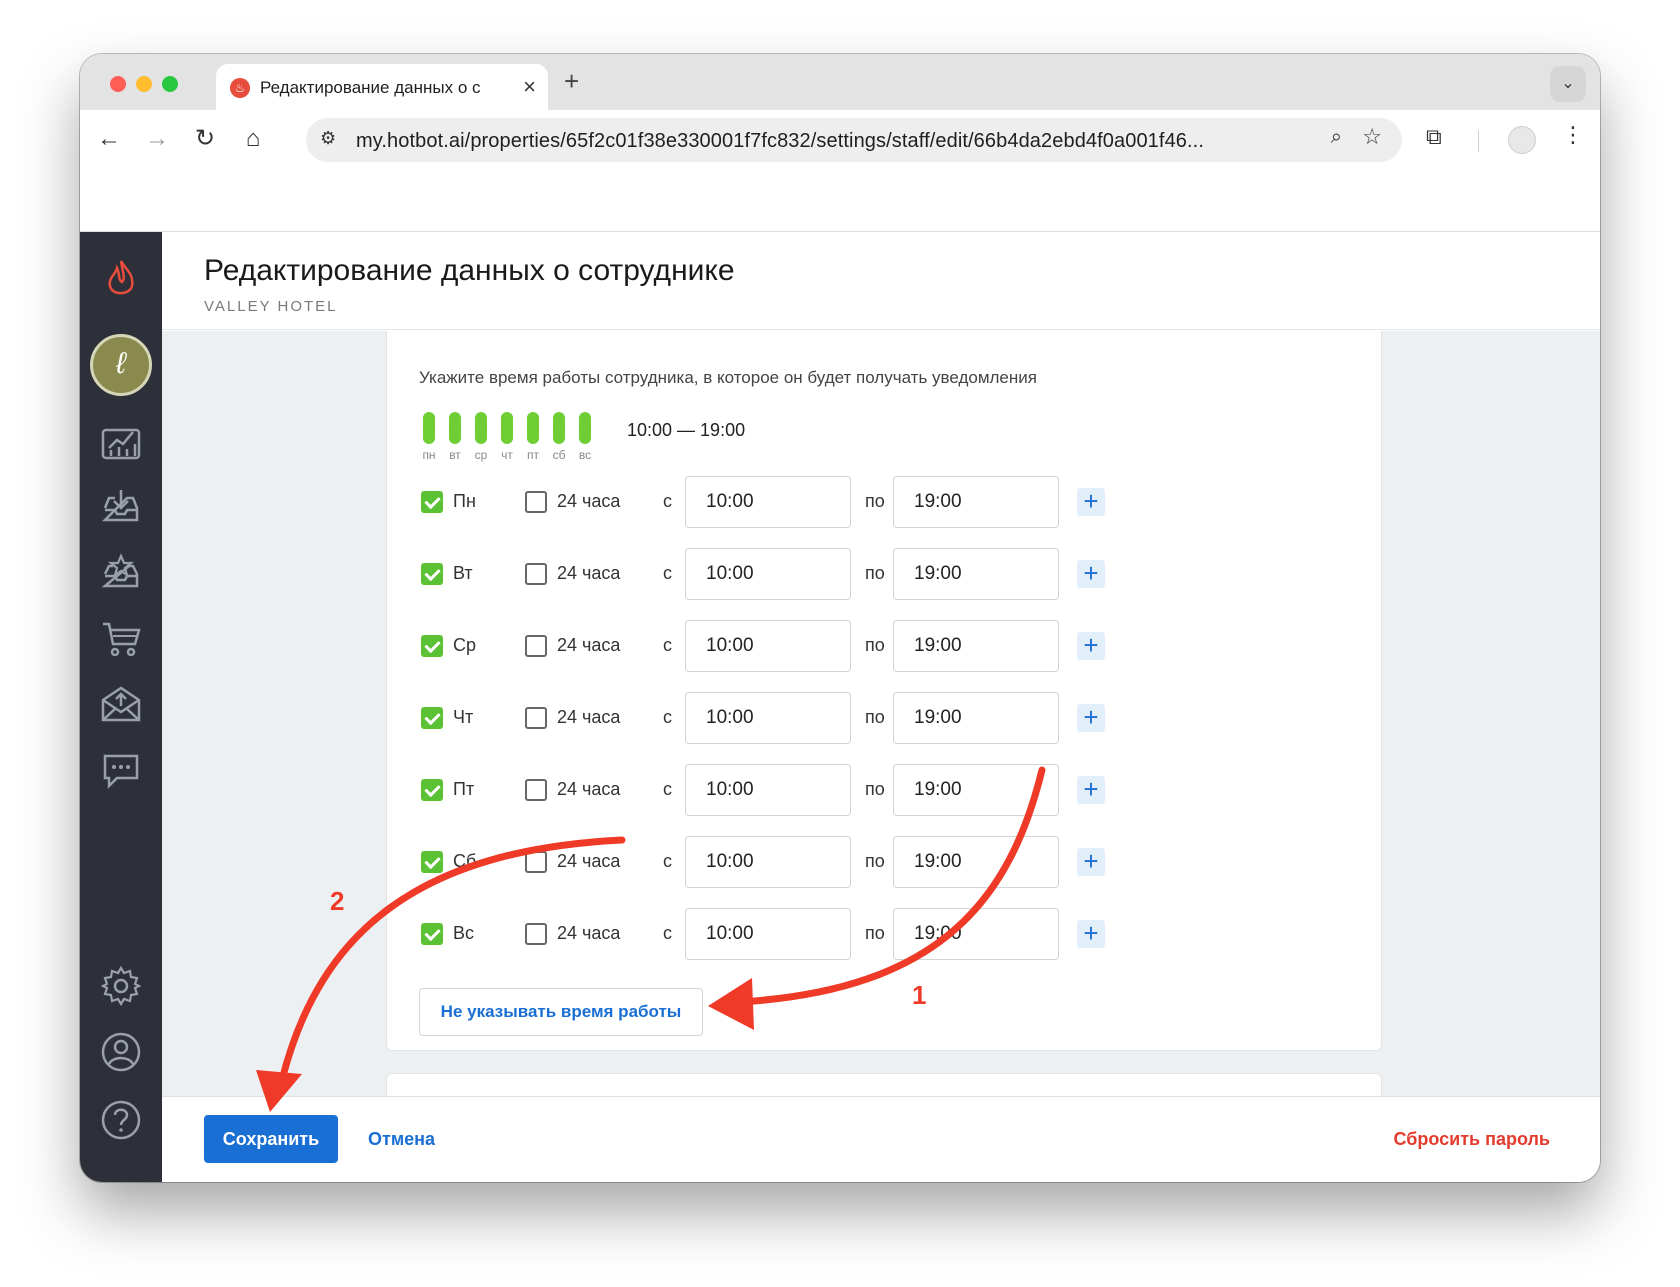 Image resolution: width=1680 pixels, height=1287 pixels. What do you see at coordinates (469, 270) in the screenshot?
I see `page-title: Редактирование данных о сотруднике` at bounding box center [469, 270].